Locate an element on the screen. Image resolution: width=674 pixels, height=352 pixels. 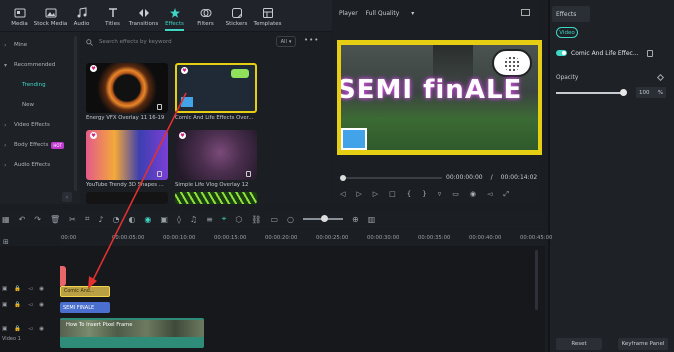
expand-icon: ⤢ is located at coordinates (506, 194).